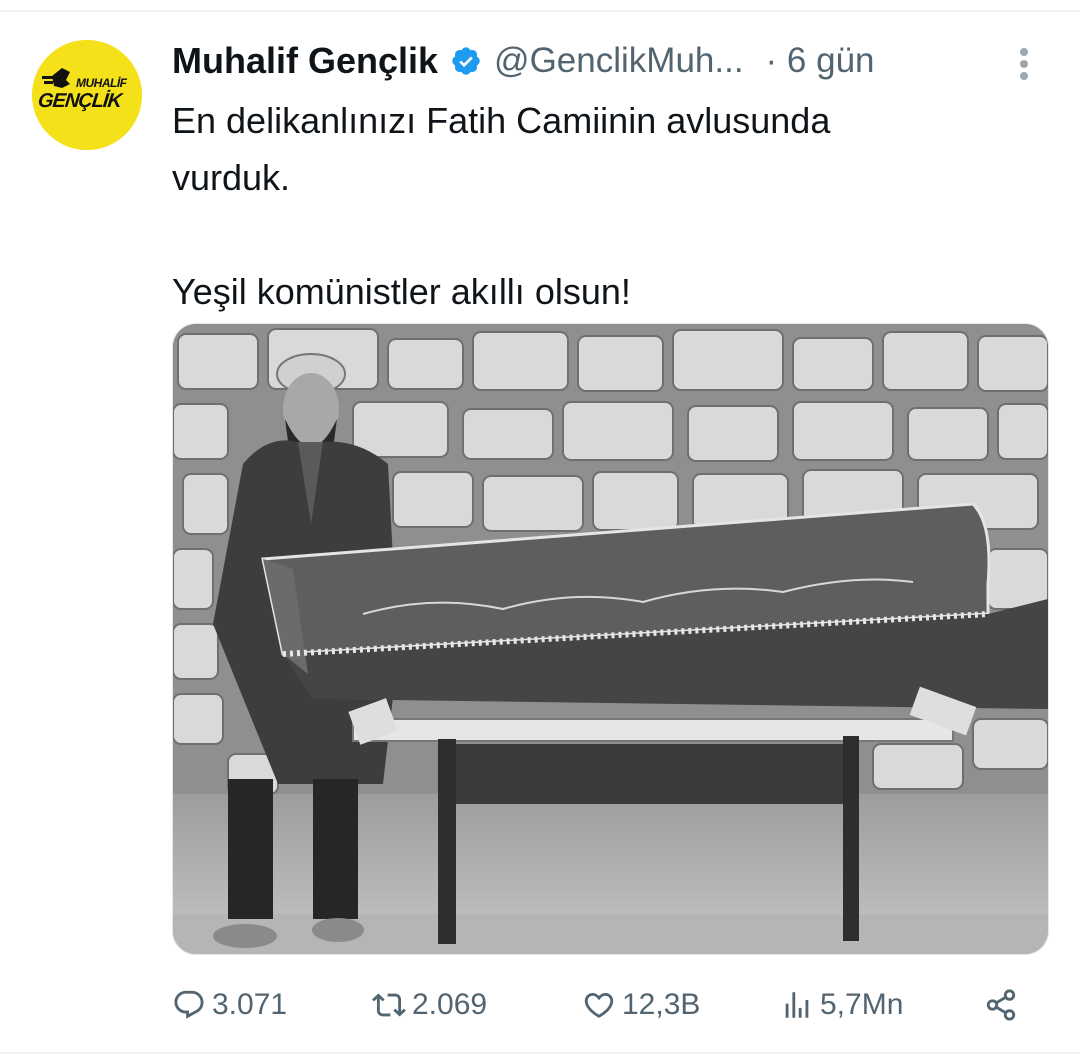 The image size is (1080, 1059). What do you see at coordinates (101, 83) in the screenshot?
I see `logo-line1: MUHALİF` at bounding box center [101, 83].